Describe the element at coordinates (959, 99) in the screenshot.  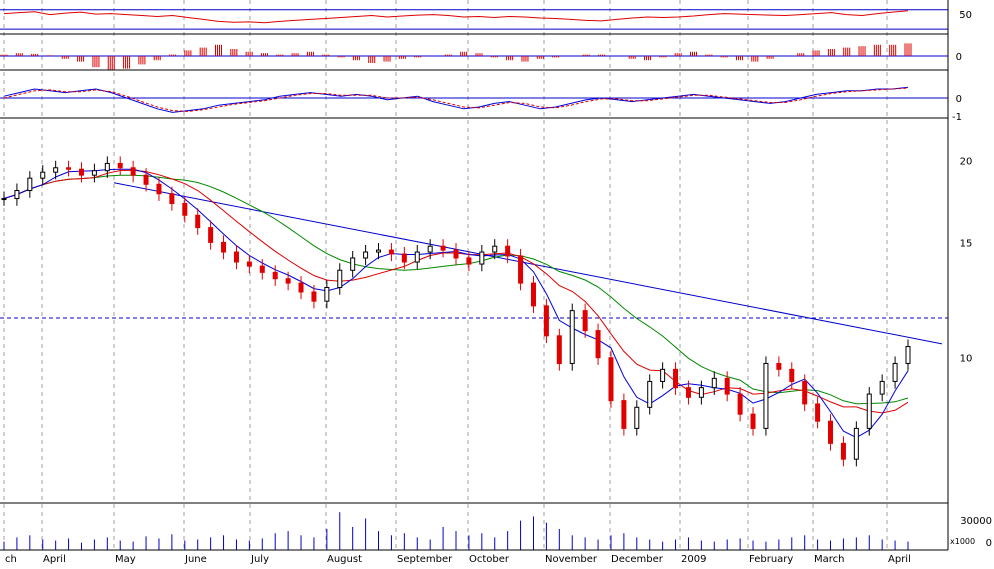
I see `osc-tick-label: 0` at that location.